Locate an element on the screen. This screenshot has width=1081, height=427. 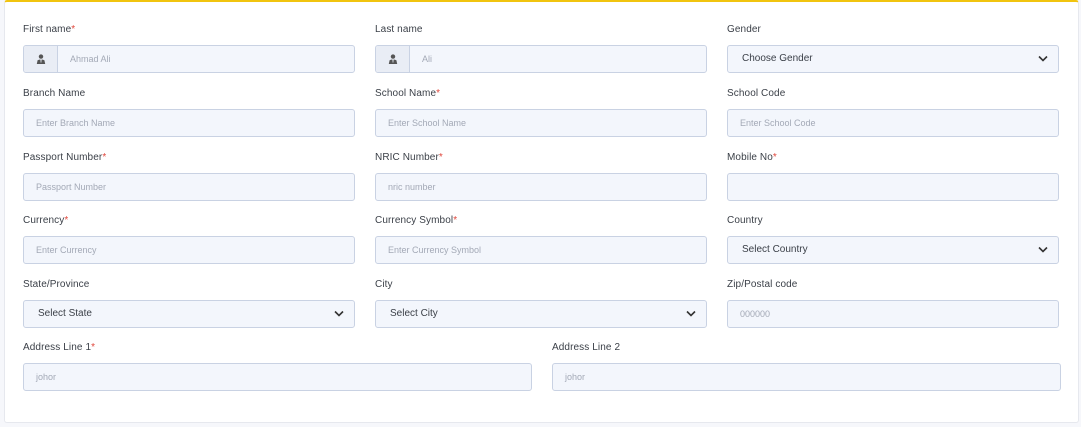
passport-number-label: Passport Number* is located at coordinates (189, 158).